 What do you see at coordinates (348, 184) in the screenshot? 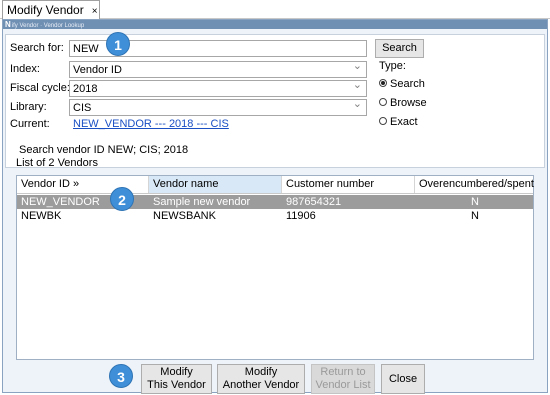
I see `column-header-customer-number: Customer number` at bounding box center [348, 184].